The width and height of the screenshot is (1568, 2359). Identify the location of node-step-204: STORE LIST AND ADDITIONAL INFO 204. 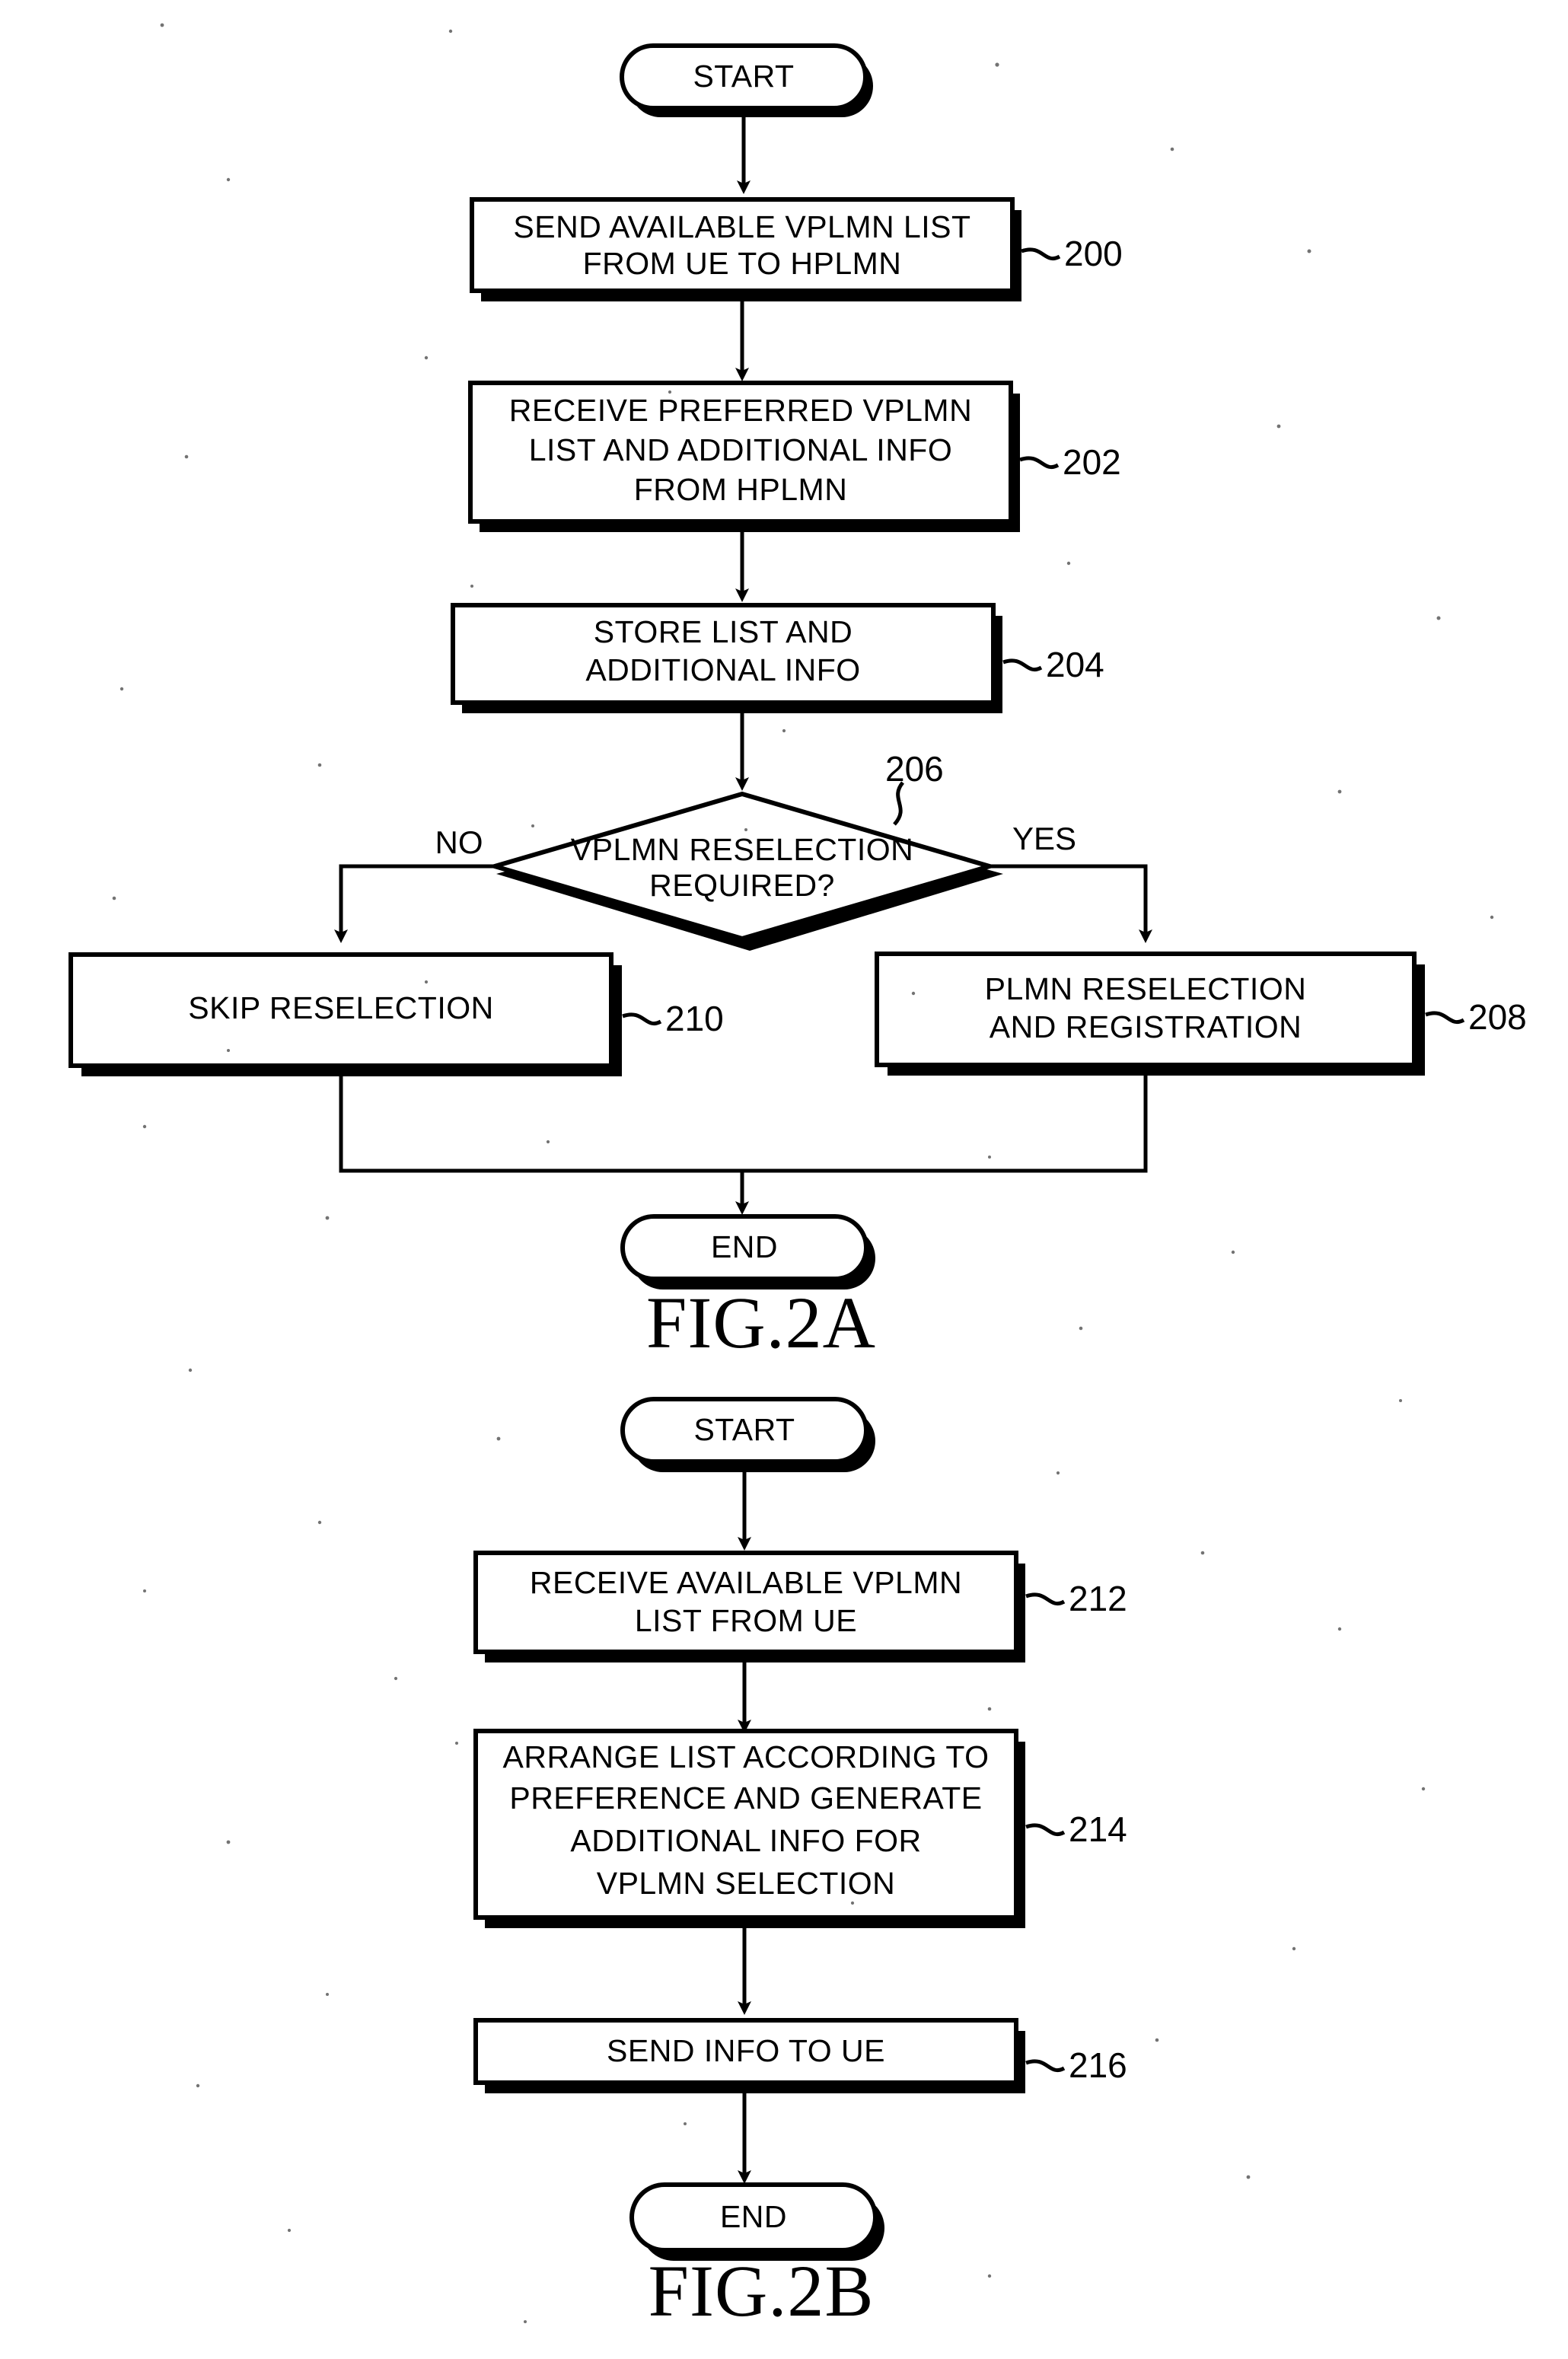
(777, 658).